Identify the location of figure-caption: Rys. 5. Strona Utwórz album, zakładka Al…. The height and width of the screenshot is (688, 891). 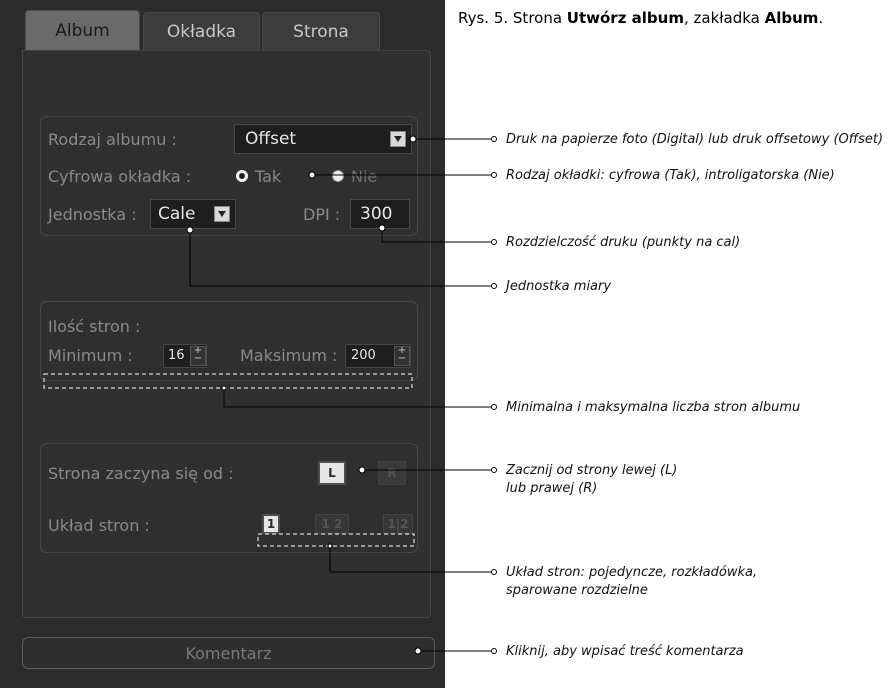
(640, 18).